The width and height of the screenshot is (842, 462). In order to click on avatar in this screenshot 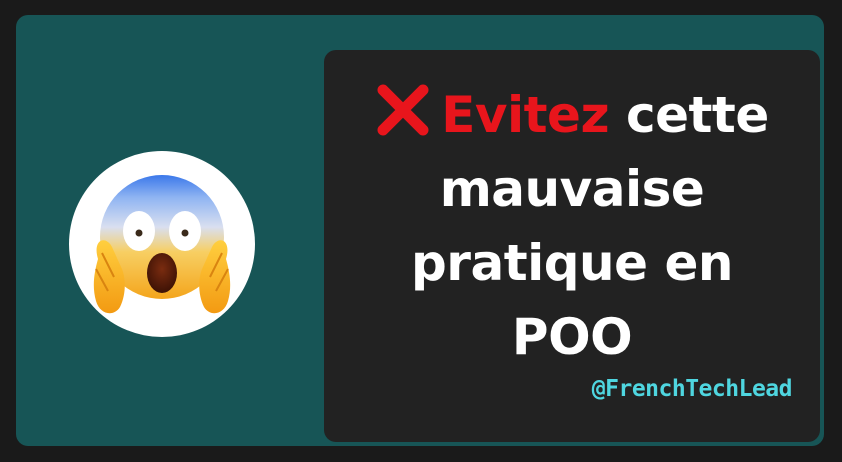, I will do `click(162, 244)`.